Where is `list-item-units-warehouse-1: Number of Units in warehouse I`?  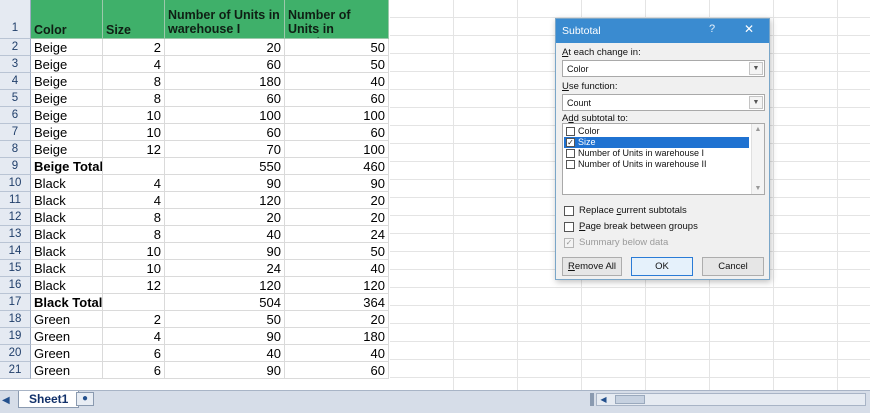 list-item-units-warehouse-1: Number of Units in warehouse I is located at coordinates (656, 153).